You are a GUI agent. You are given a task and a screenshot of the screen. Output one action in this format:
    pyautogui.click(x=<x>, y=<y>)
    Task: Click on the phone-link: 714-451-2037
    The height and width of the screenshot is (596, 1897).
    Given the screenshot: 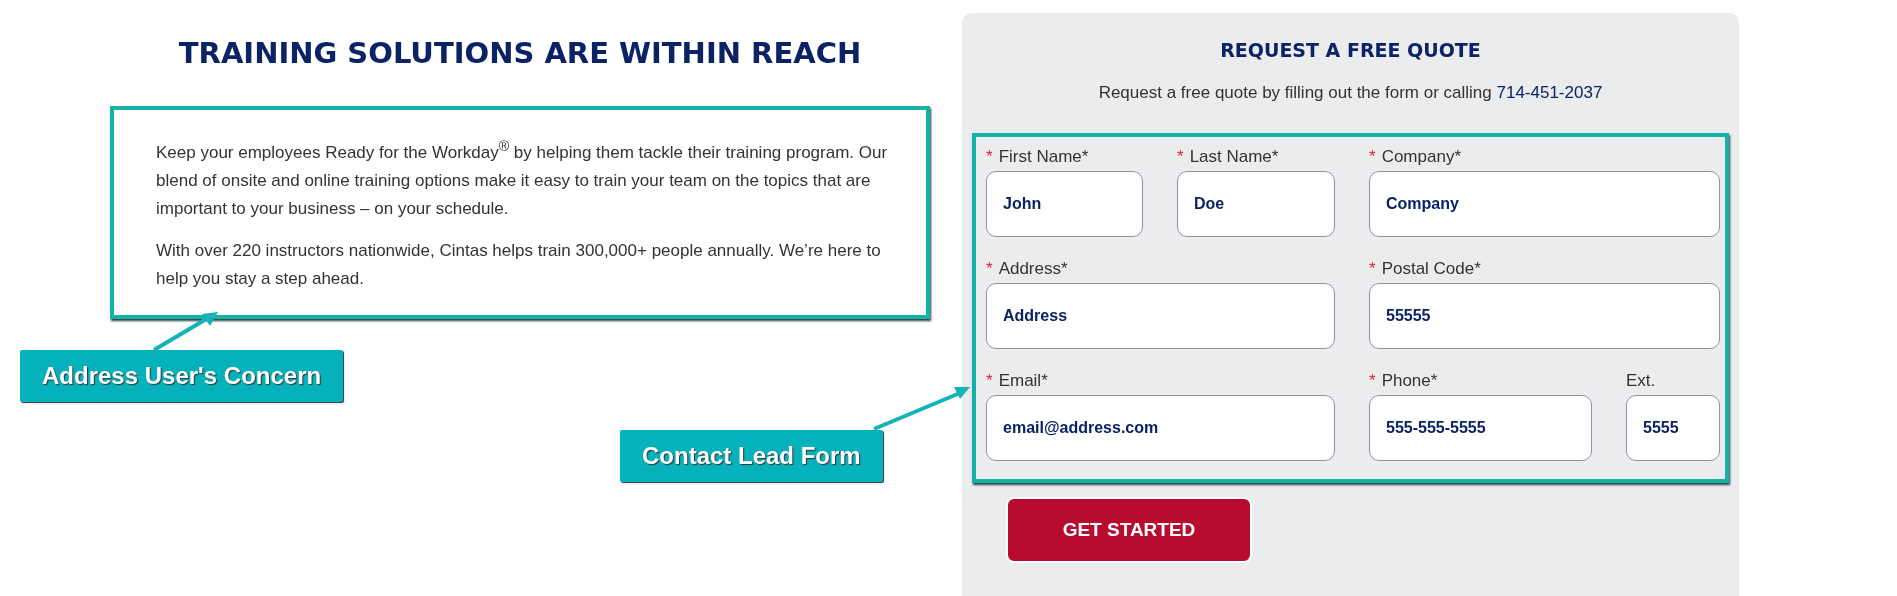 What is the action you would take?
    pyautogui.click(x=1549, y=92)
    